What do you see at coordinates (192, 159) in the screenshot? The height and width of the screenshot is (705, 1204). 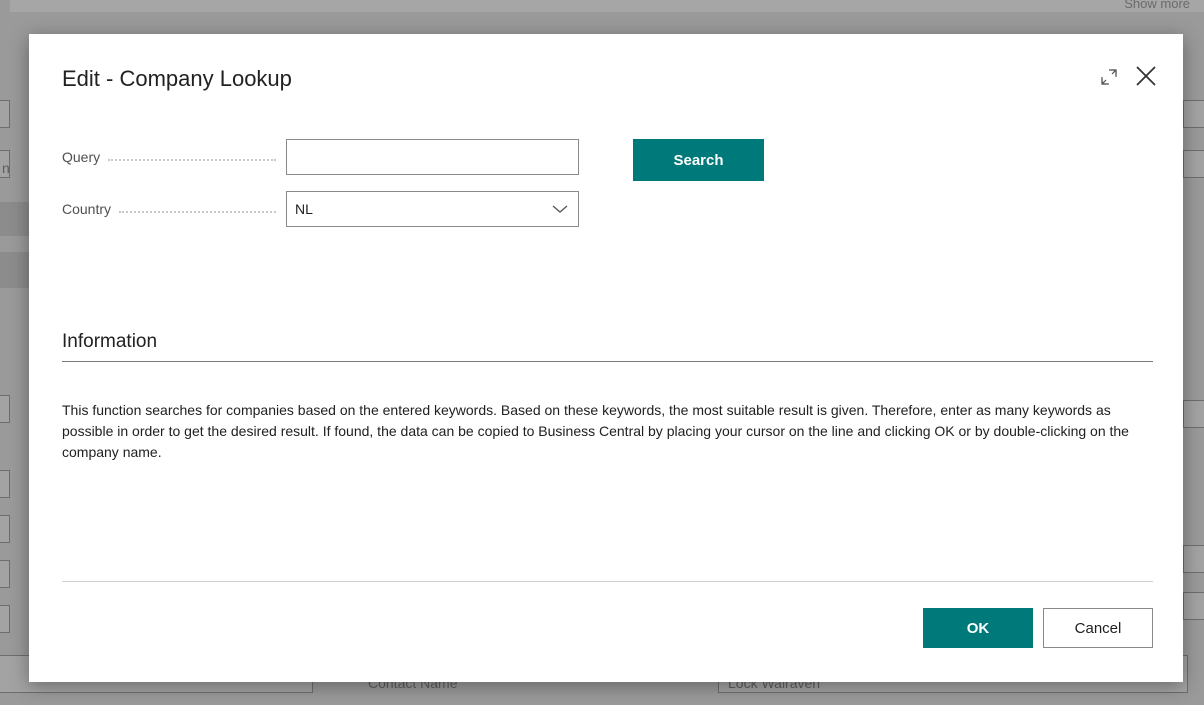 I see `query-label-leader` at bounding box center [192, 159].